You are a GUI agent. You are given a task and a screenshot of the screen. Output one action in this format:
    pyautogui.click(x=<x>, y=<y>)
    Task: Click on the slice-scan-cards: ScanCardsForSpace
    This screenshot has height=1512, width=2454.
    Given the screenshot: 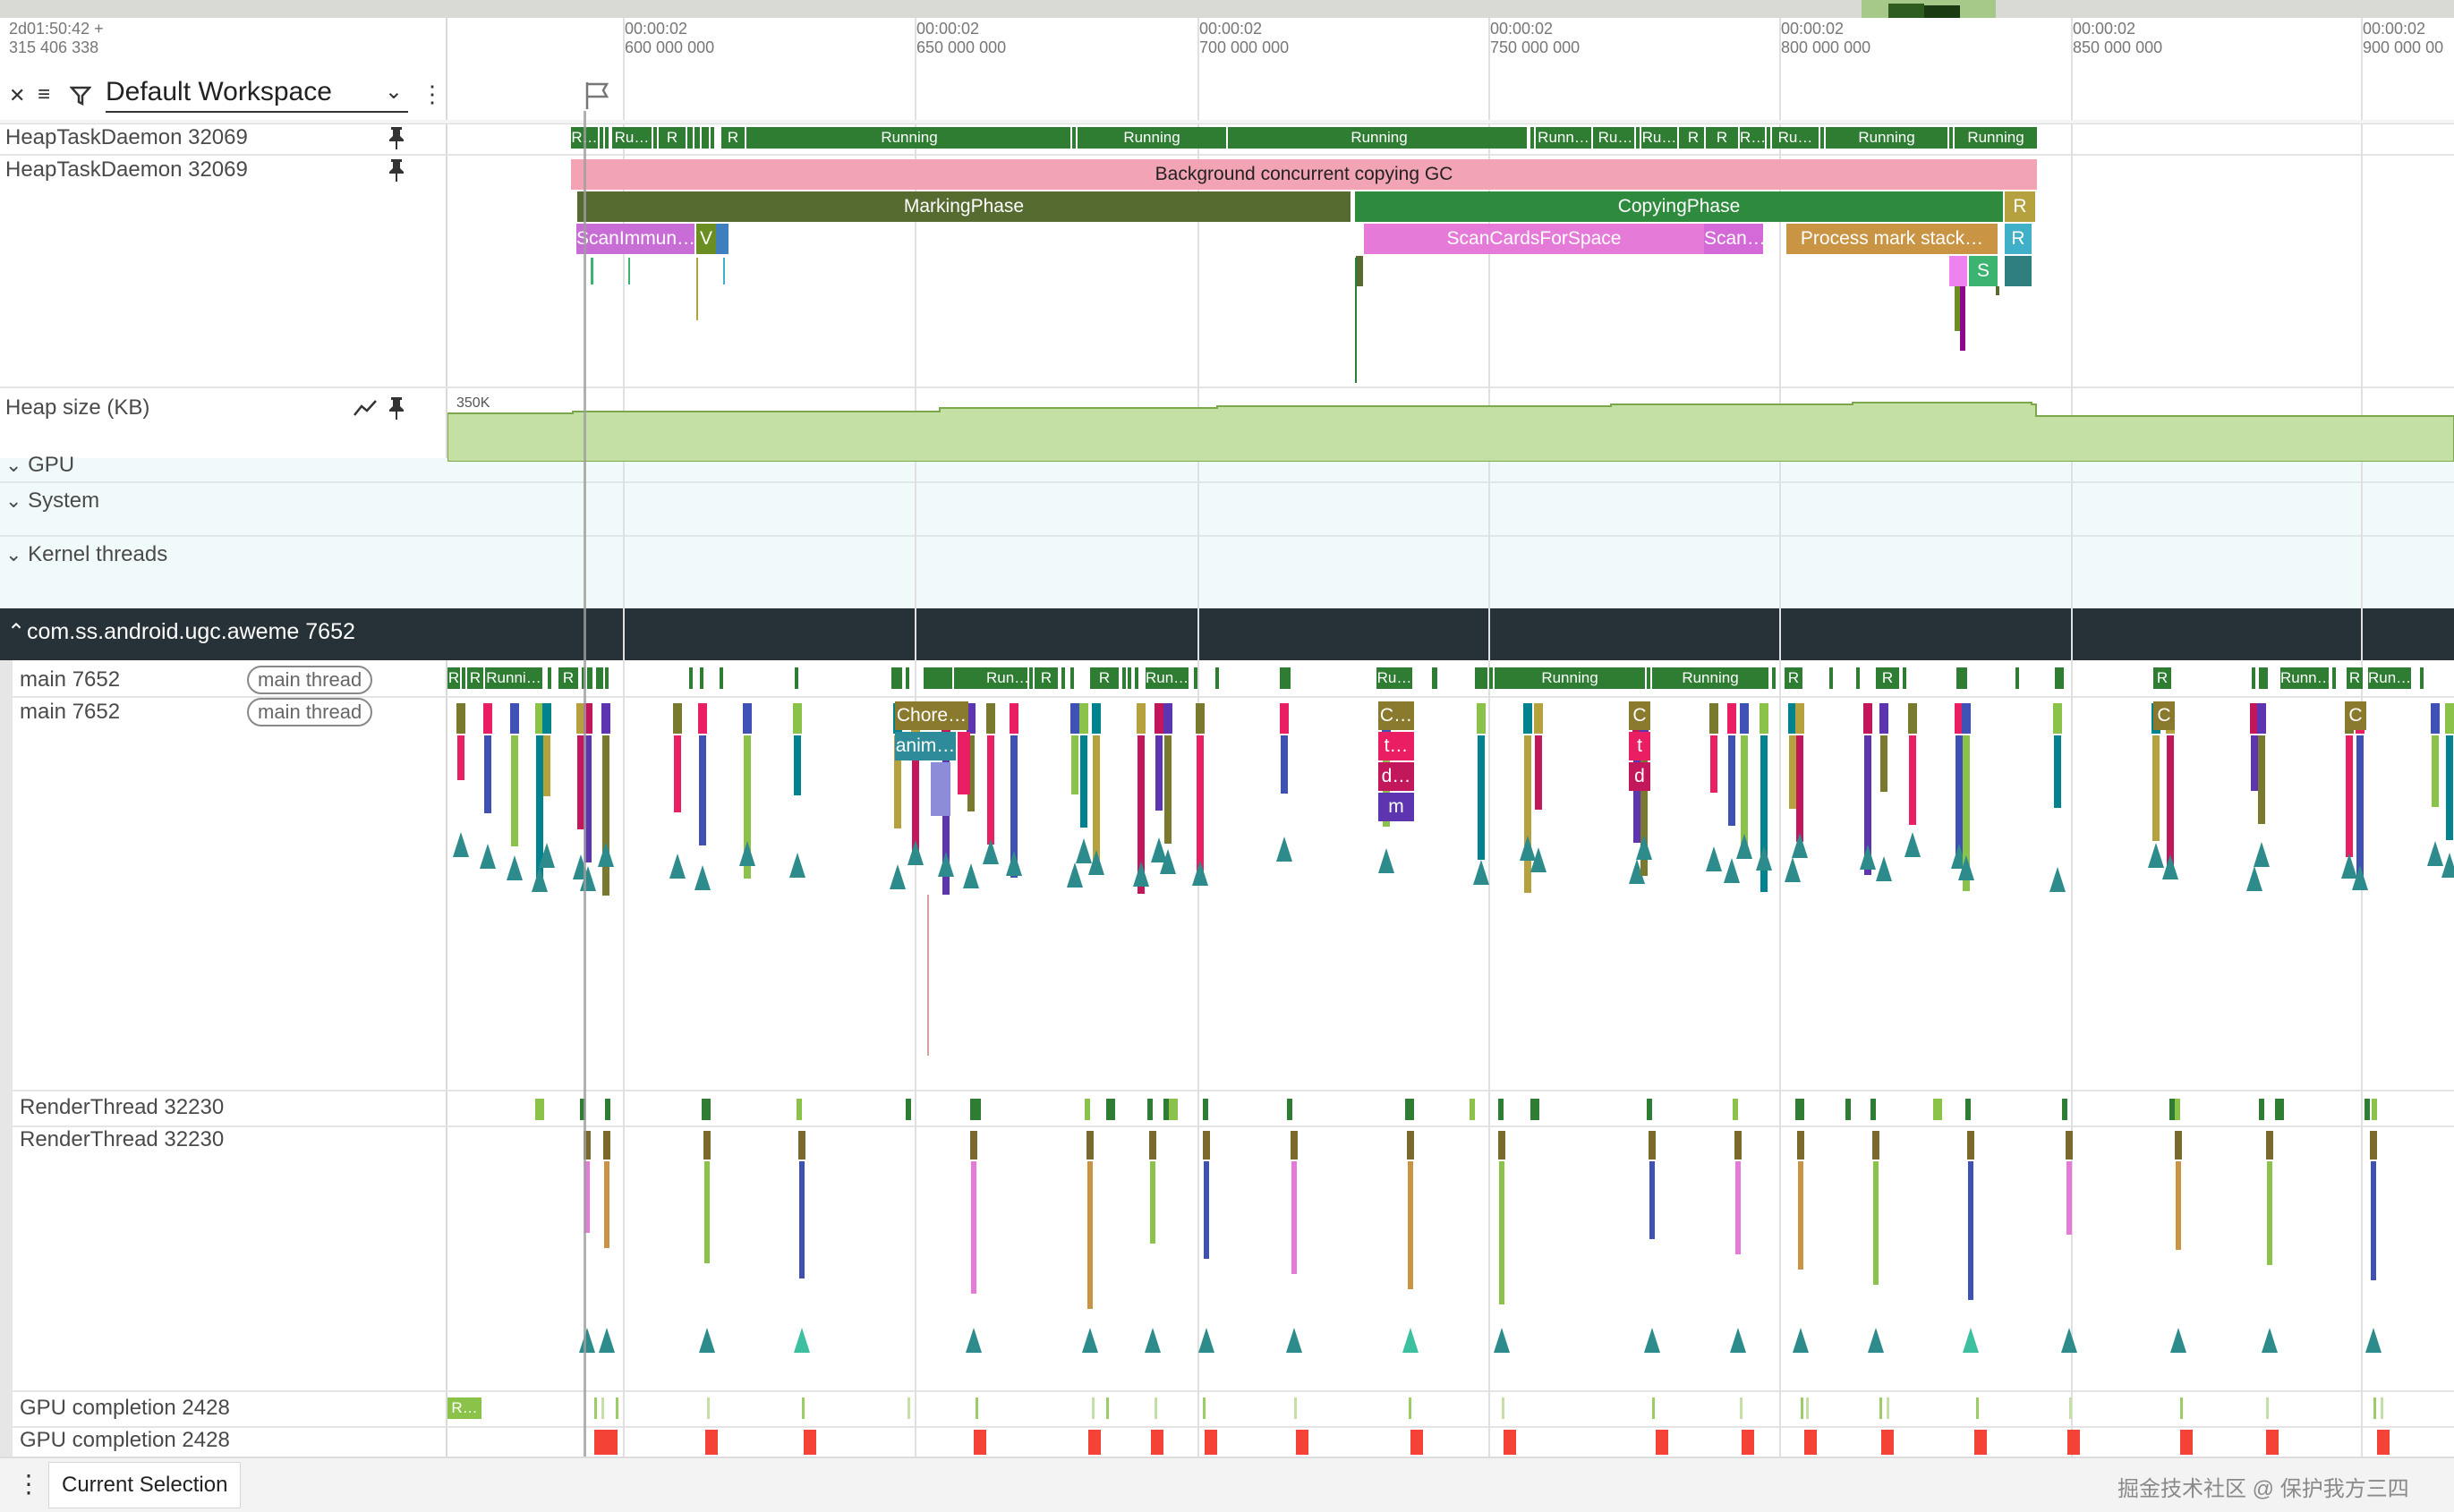 What is the action you would take?
    pyautogui.click(x=1534, y=239)
    